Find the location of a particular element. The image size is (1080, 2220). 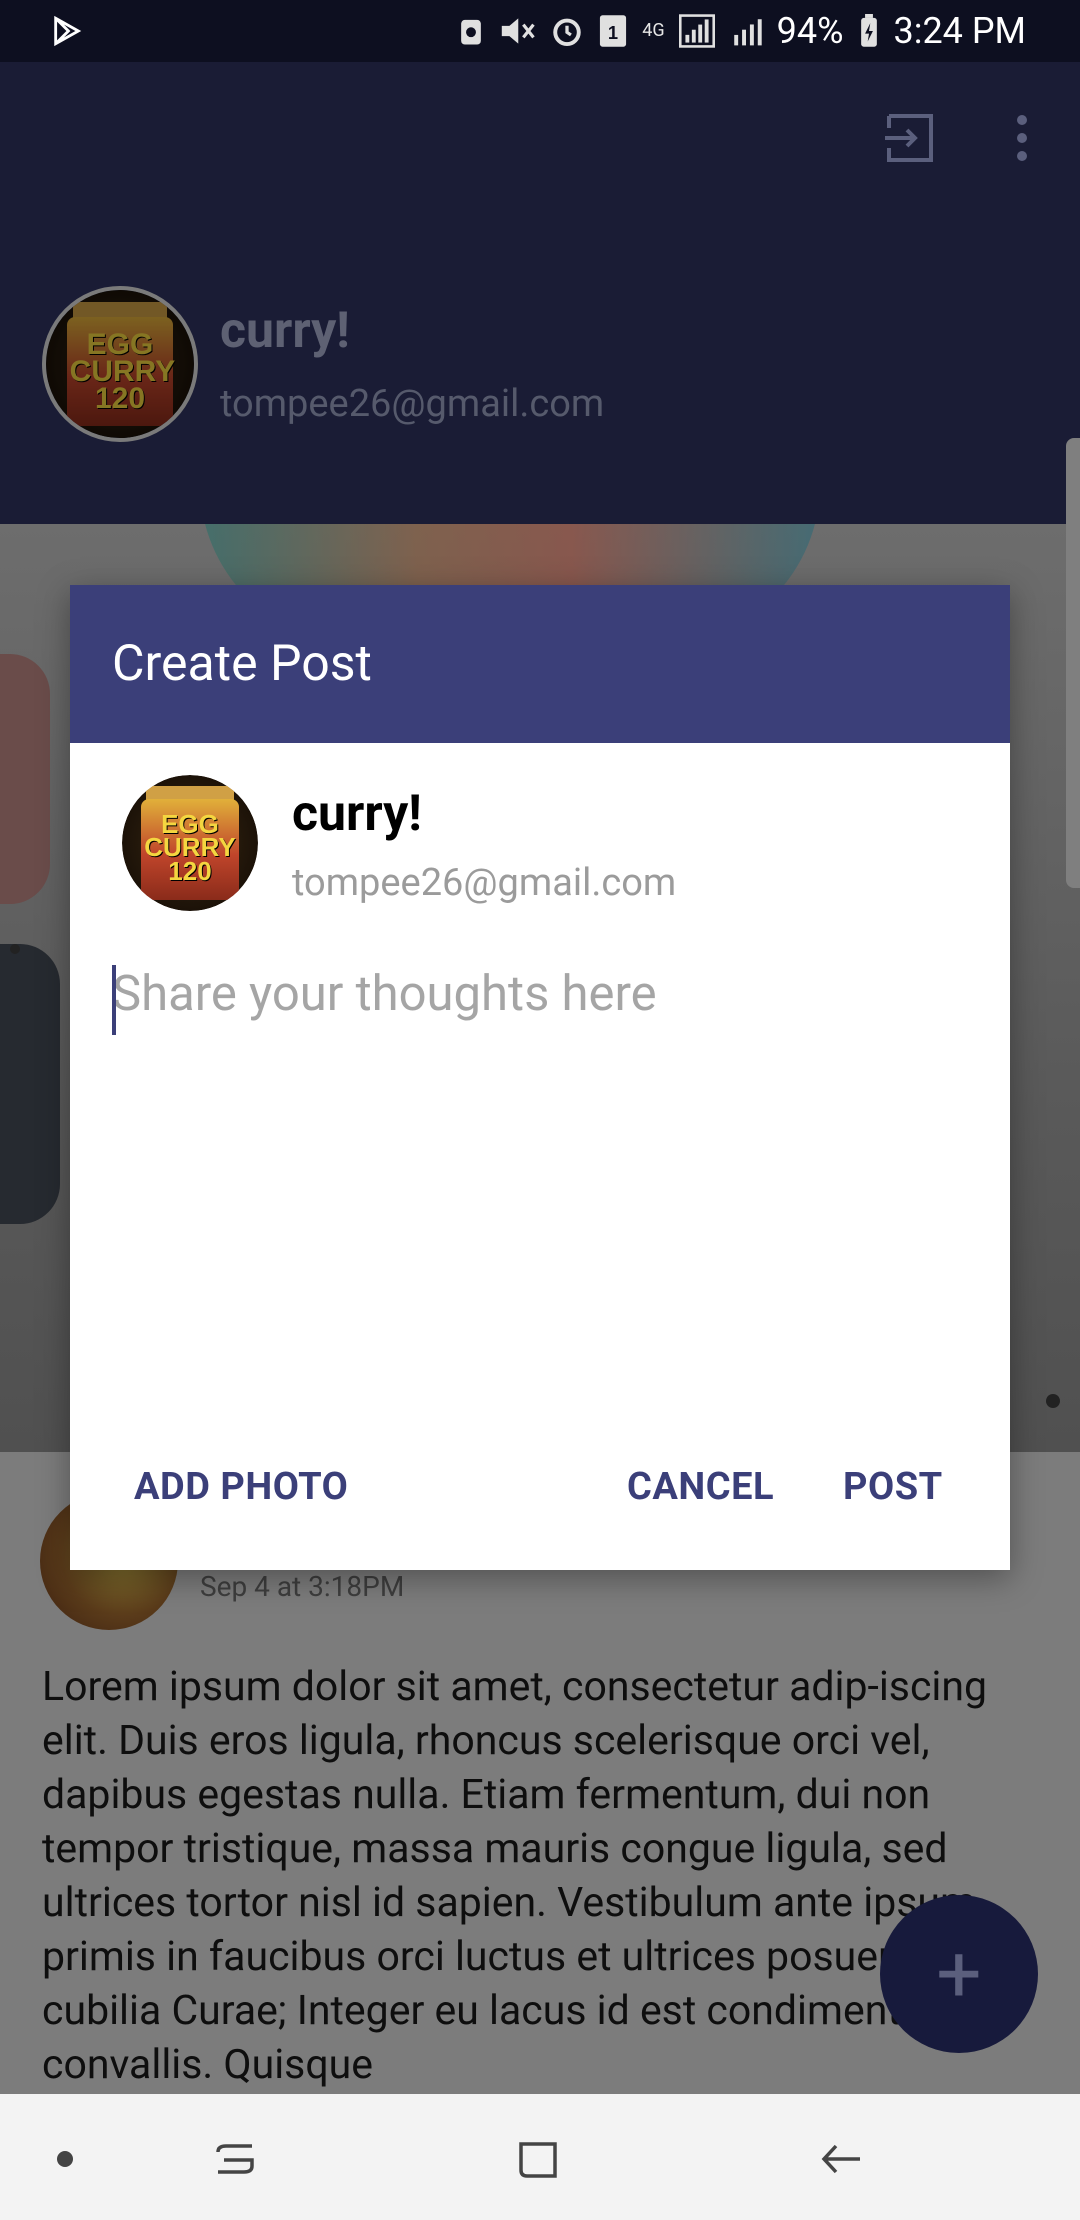

profile-avatar: EGG CURRY 120 is located at coordinates (120, 364).